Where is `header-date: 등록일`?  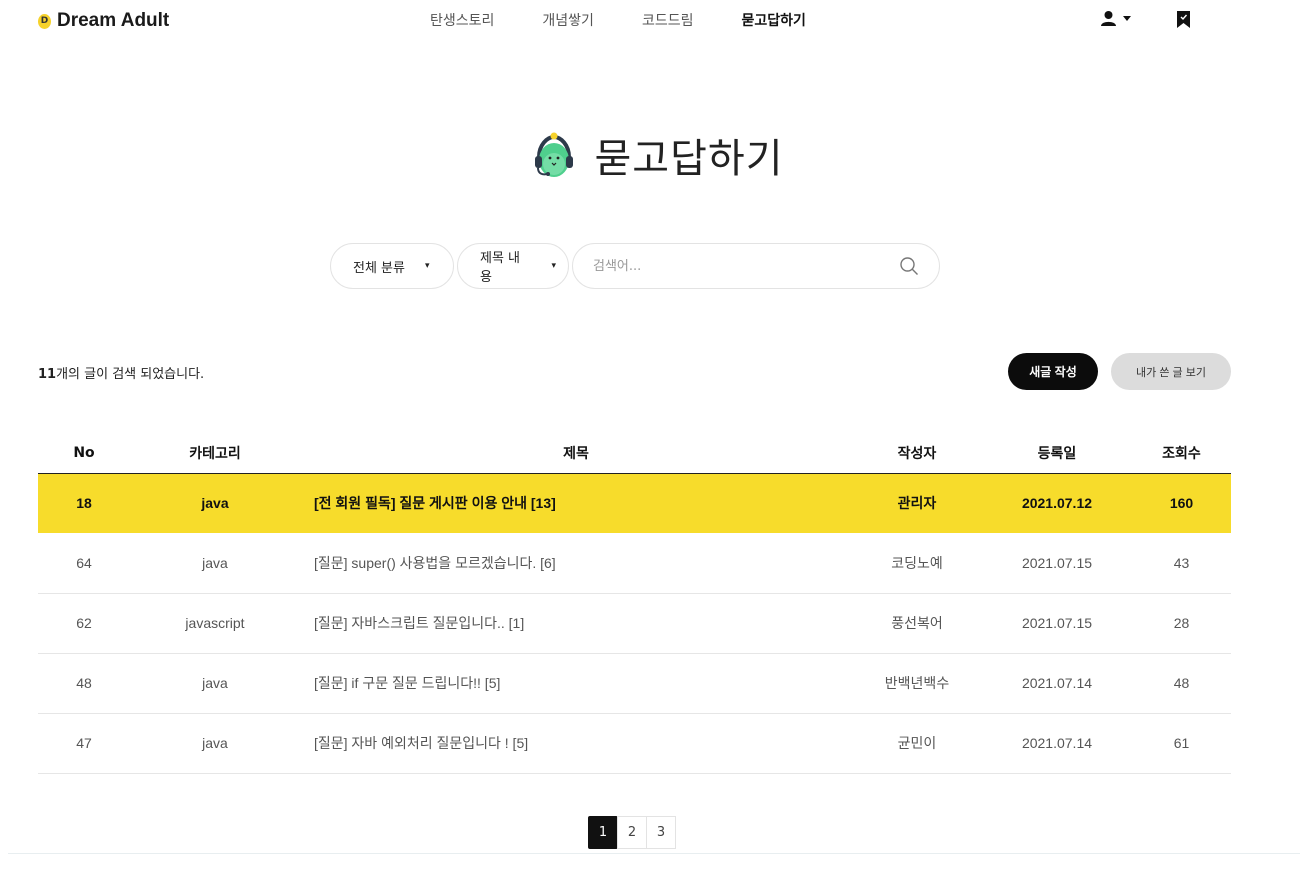 header-date: 등록일 is located at coordinates (1057, 454).